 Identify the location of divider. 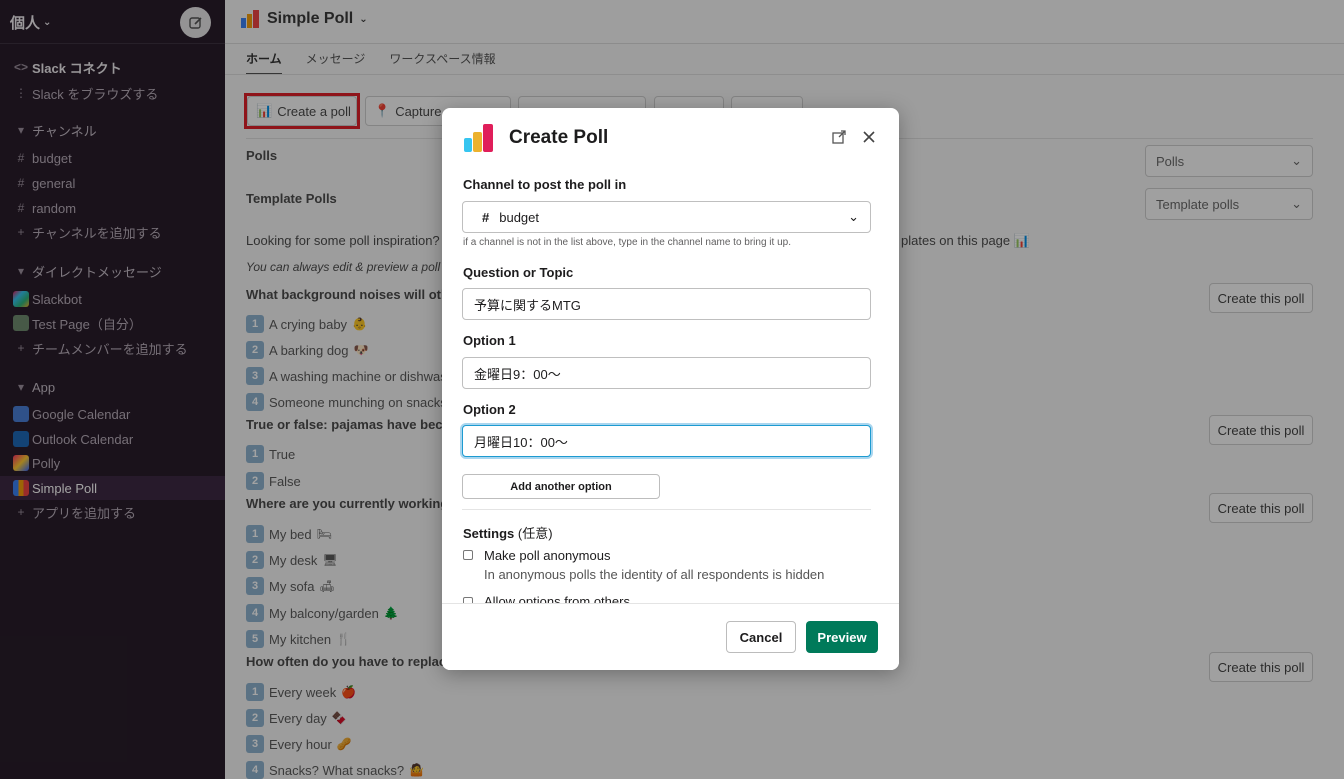
(666, 509).